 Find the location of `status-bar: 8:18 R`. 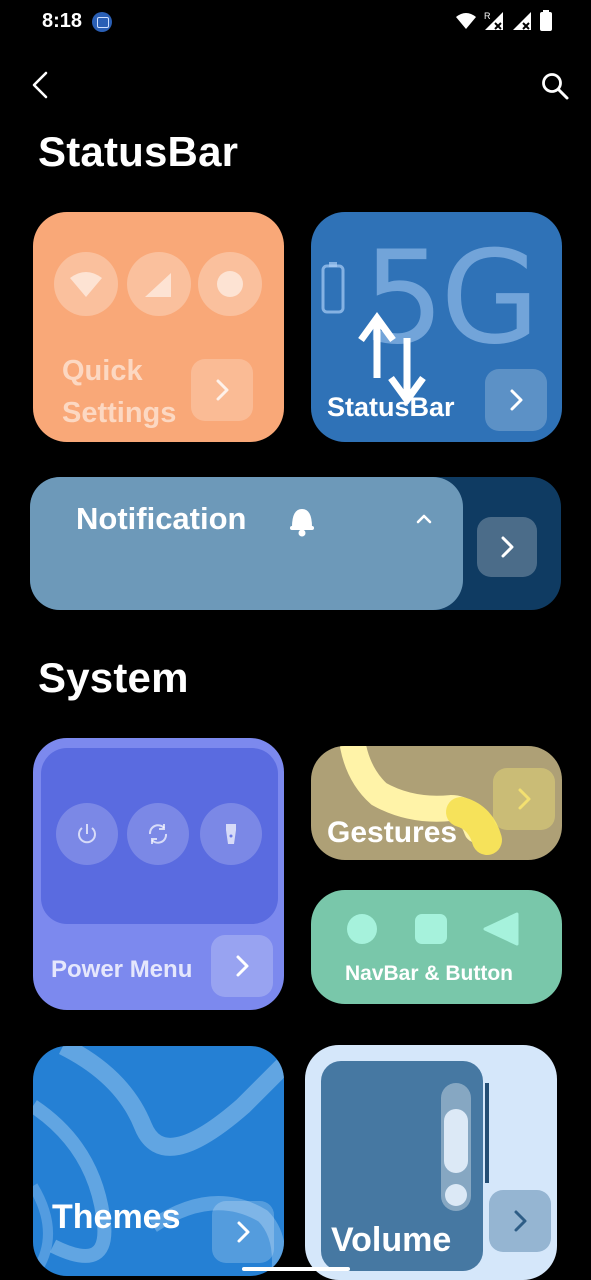

status-bar: 8:18 R is located at coordinates (295, 23).